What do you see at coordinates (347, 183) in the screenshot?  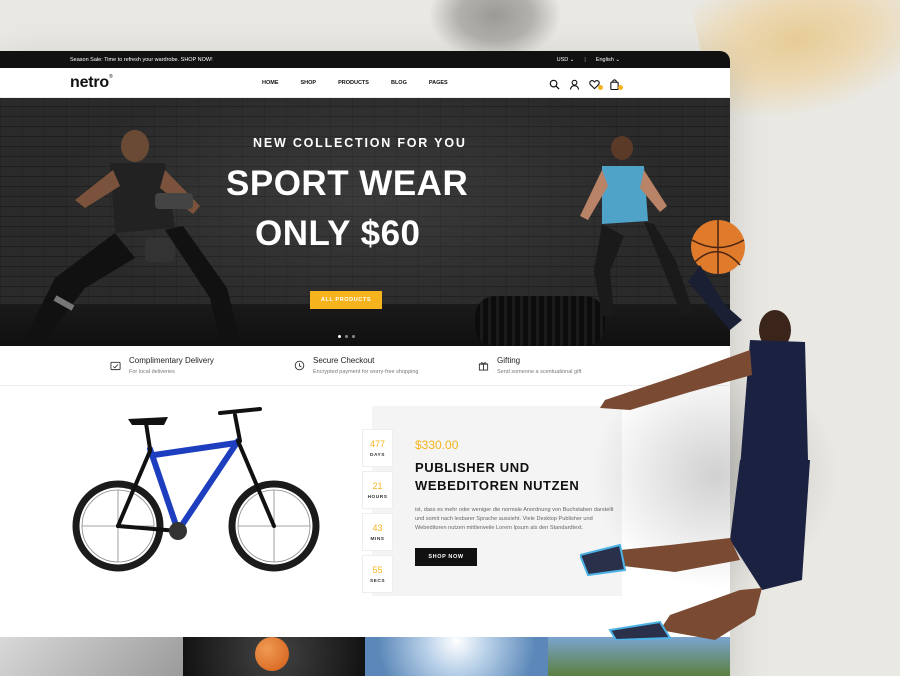 I see `hero-headline-line1: SPORT WEAR` at bounding box center [347, 183].